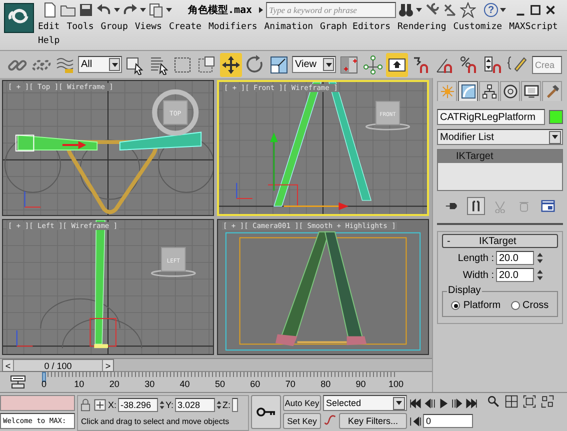  What do you see at coordinates (44, 384) in the screenshot?
I see `frame-tick-label: 0` at bounding box center [44, 384].